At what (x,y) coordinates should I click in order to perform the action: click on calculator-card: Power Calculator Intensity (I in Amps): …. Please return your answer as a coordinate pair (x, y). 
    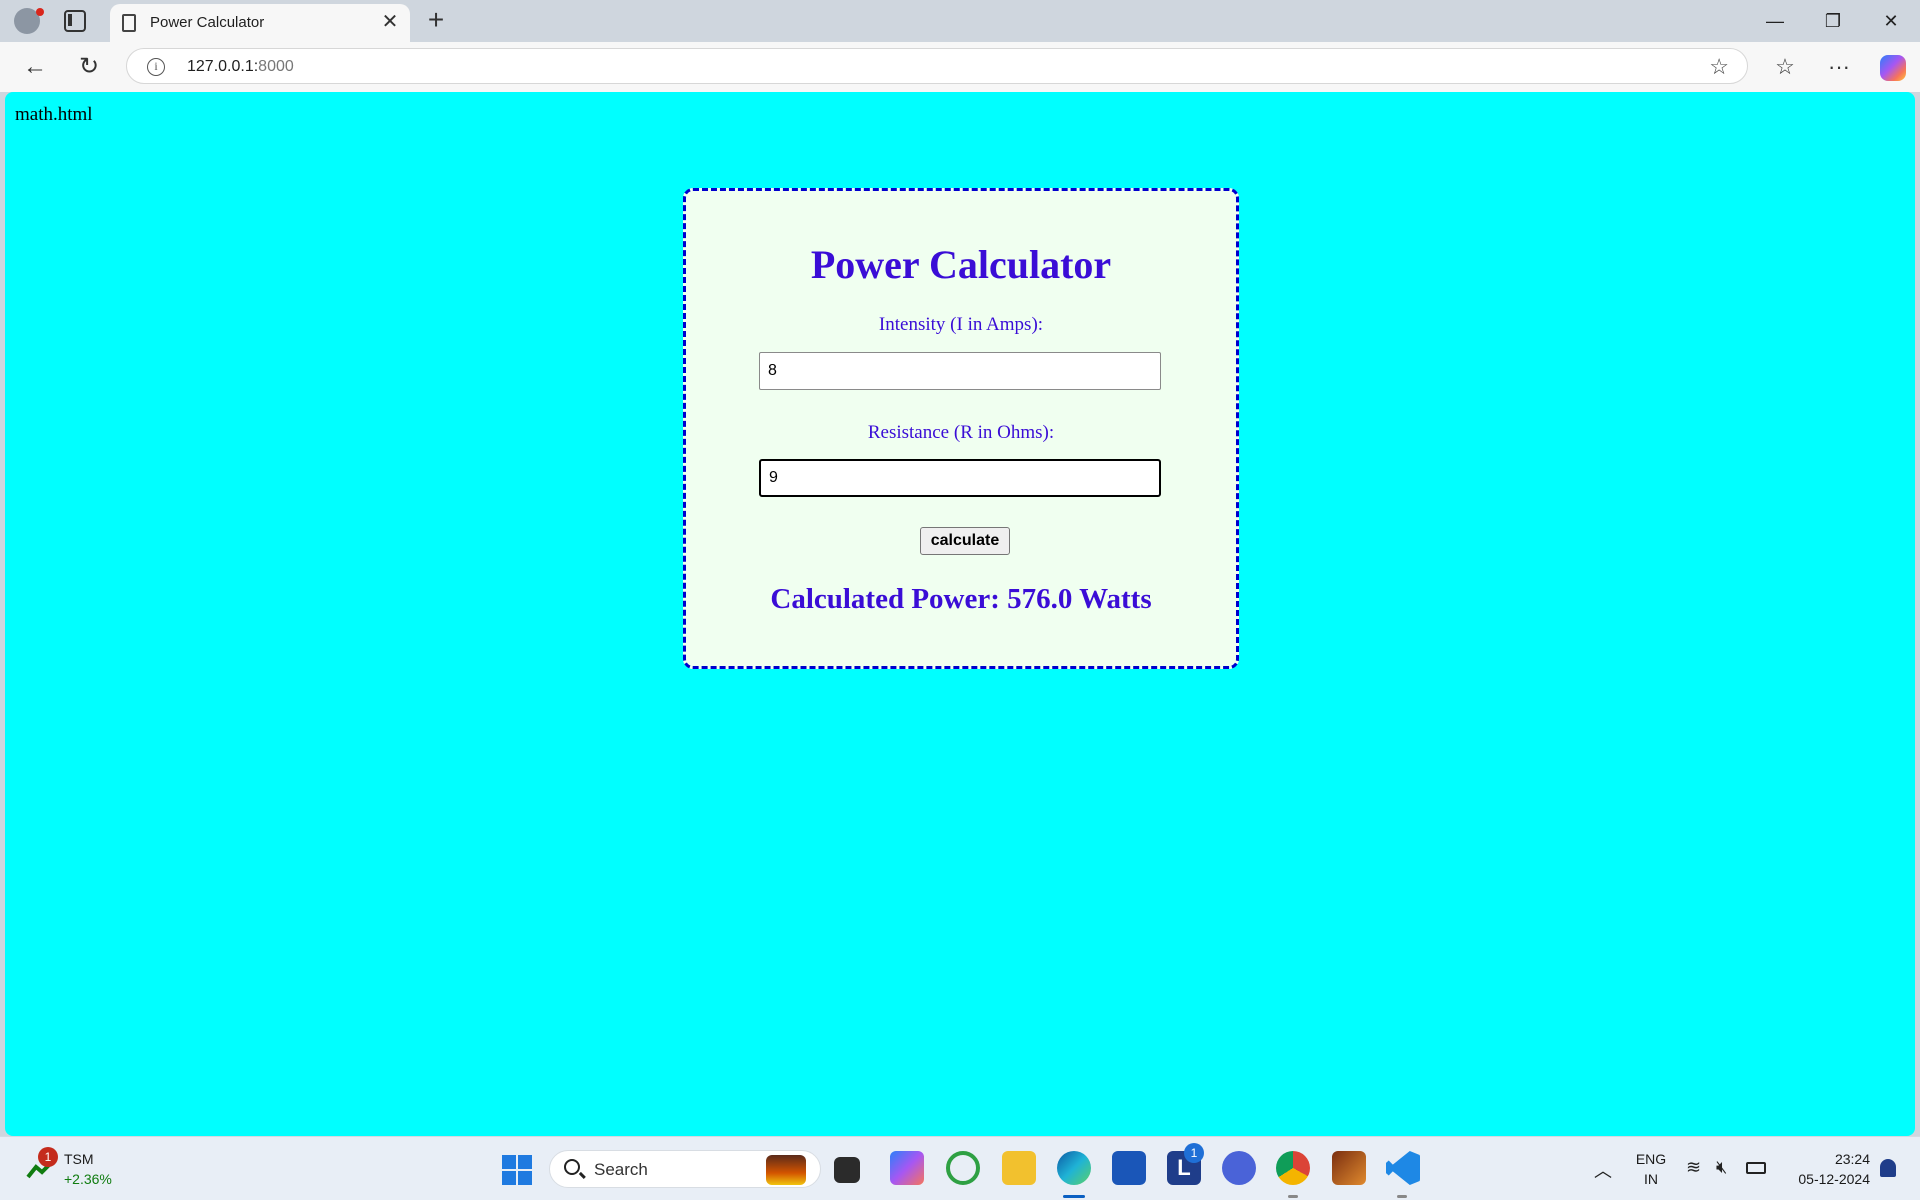
    Looking at the image, I should click on (961, 428).